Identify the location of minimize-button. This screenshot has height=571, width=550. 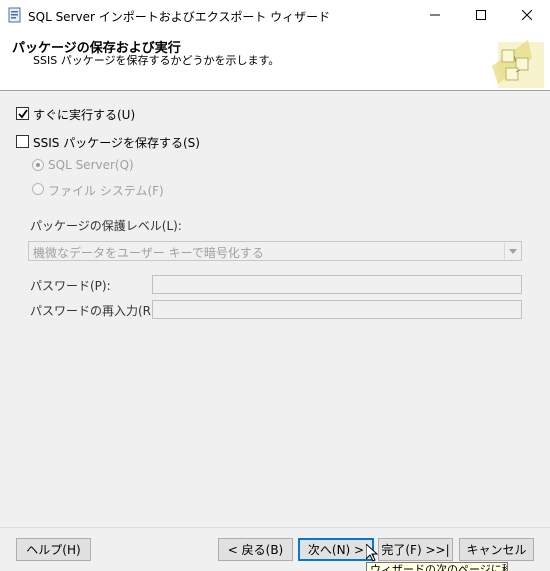
(435, 15).